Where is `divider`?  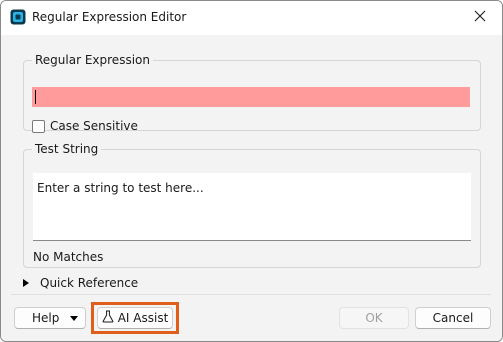
divider is located at coordinates (251, 294).